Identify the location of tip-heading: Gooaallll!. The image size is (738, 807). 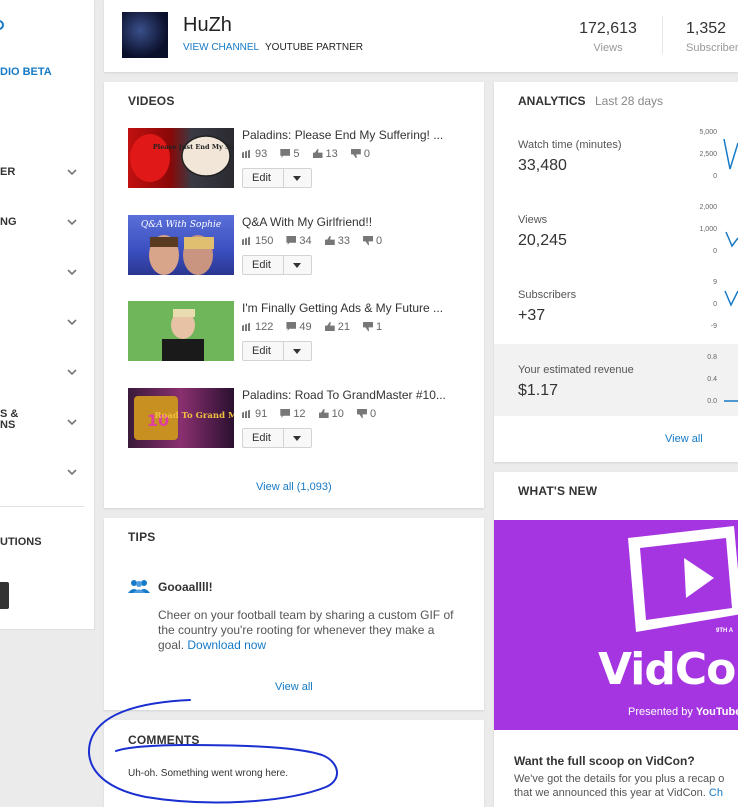
(185, 587).